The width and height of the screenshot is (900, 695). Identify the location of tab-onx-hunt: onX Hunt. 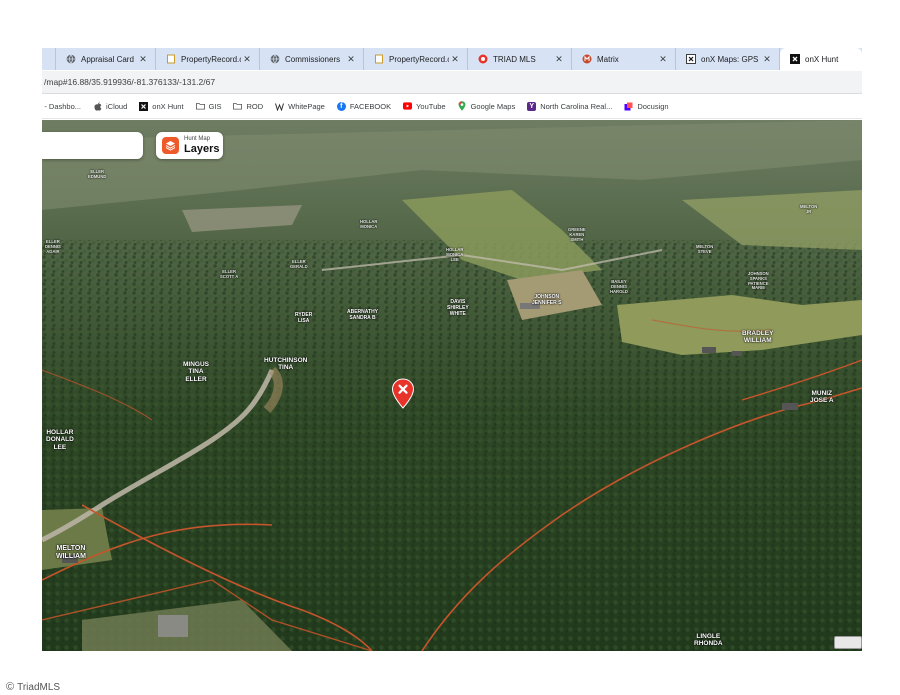
(821, 59).